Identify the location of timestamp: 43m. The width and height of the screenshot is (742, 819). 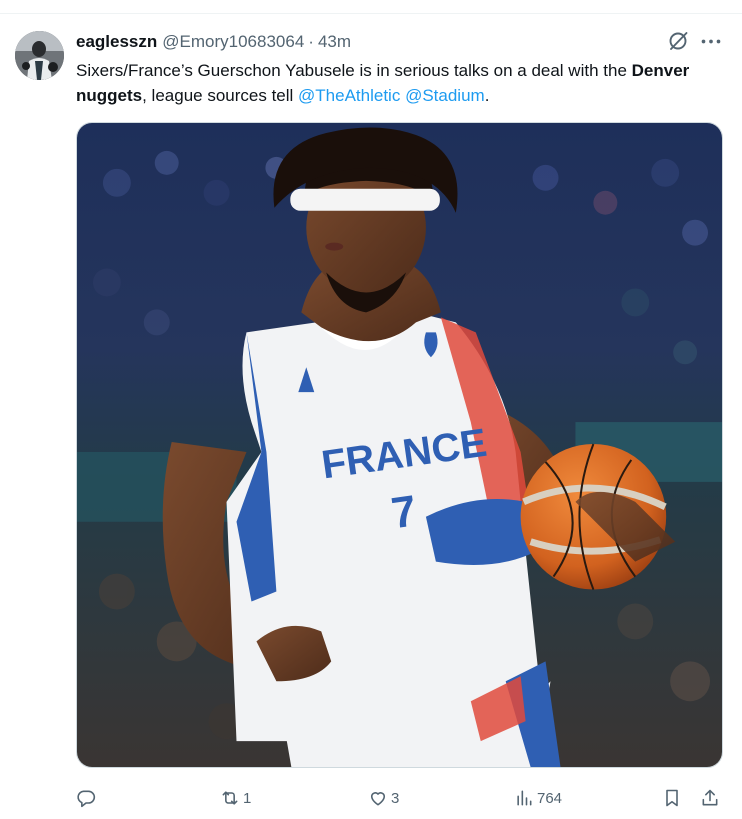
(334, 42).